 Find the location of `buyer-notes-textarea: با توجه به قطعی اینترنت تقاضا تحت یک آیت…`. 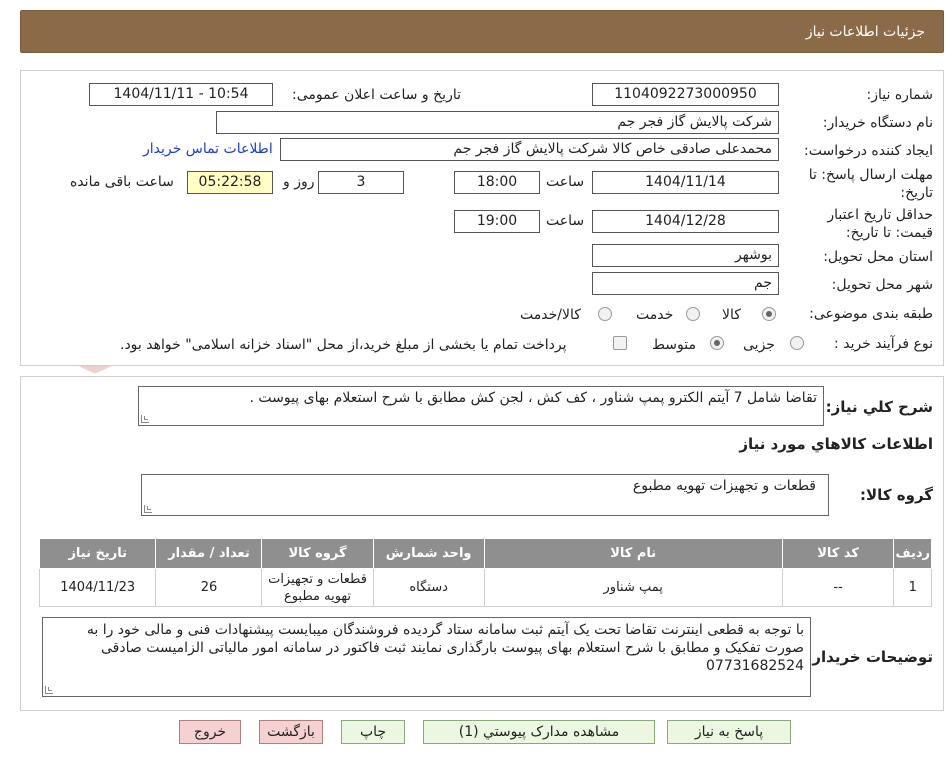

buyer-notes-textarea: با توجه به قطعی اینترنت تقاضا تحت یک آیت… is located at coordinates (426, 657).